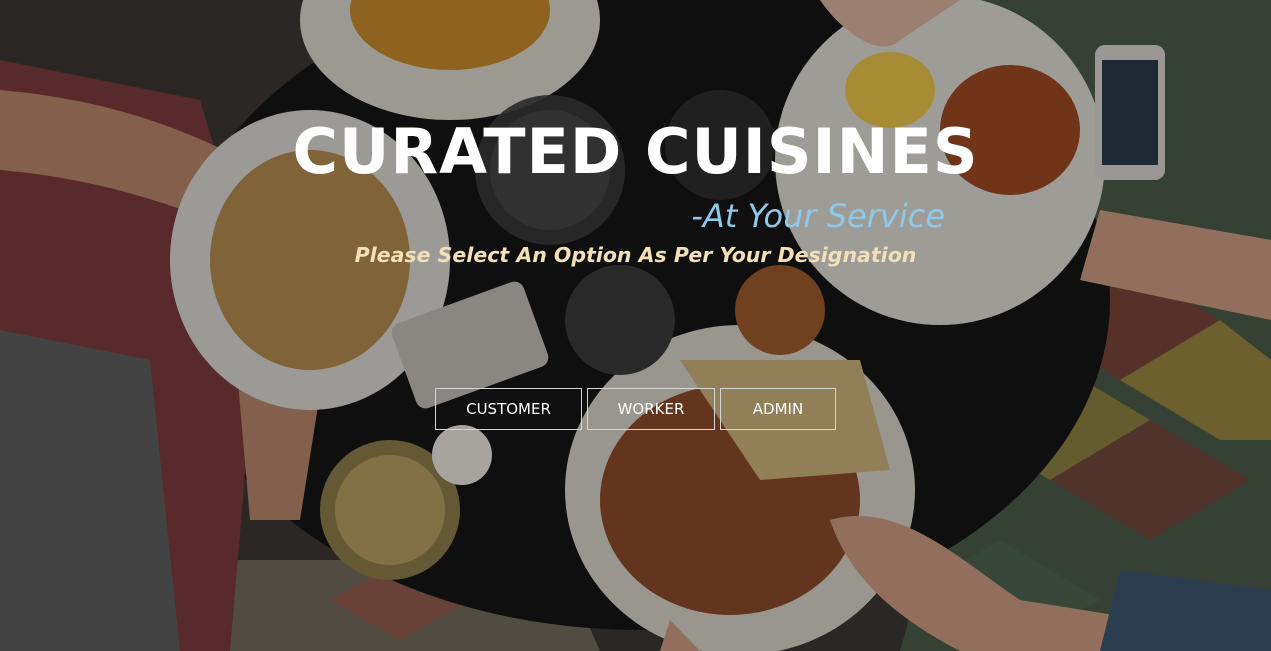 The image size is (1271, 651). What do you see at coordinates (508, 409) in the screenshot?
I see `customer-button: CUSTOMER` at bounding box center [508, 409].